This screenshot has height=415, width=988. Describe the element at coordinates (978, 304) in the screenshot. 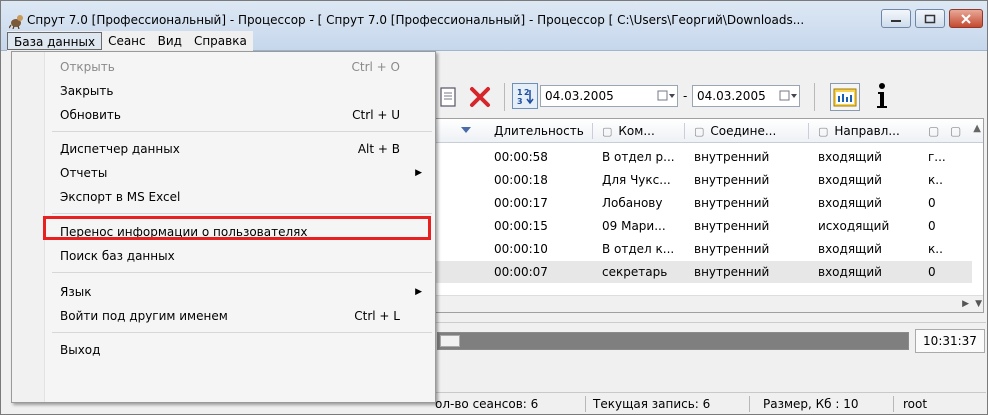

I see `scroll-down-icon: ▼` at that location.